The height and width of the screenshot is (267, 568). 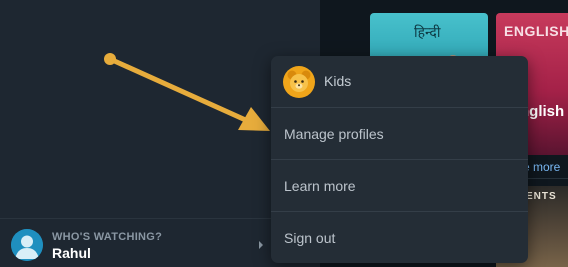 What do you see at coordinates (299, 82) in the screenshot?
I see `kids-bear-icon` at bounding box center [299, 82].